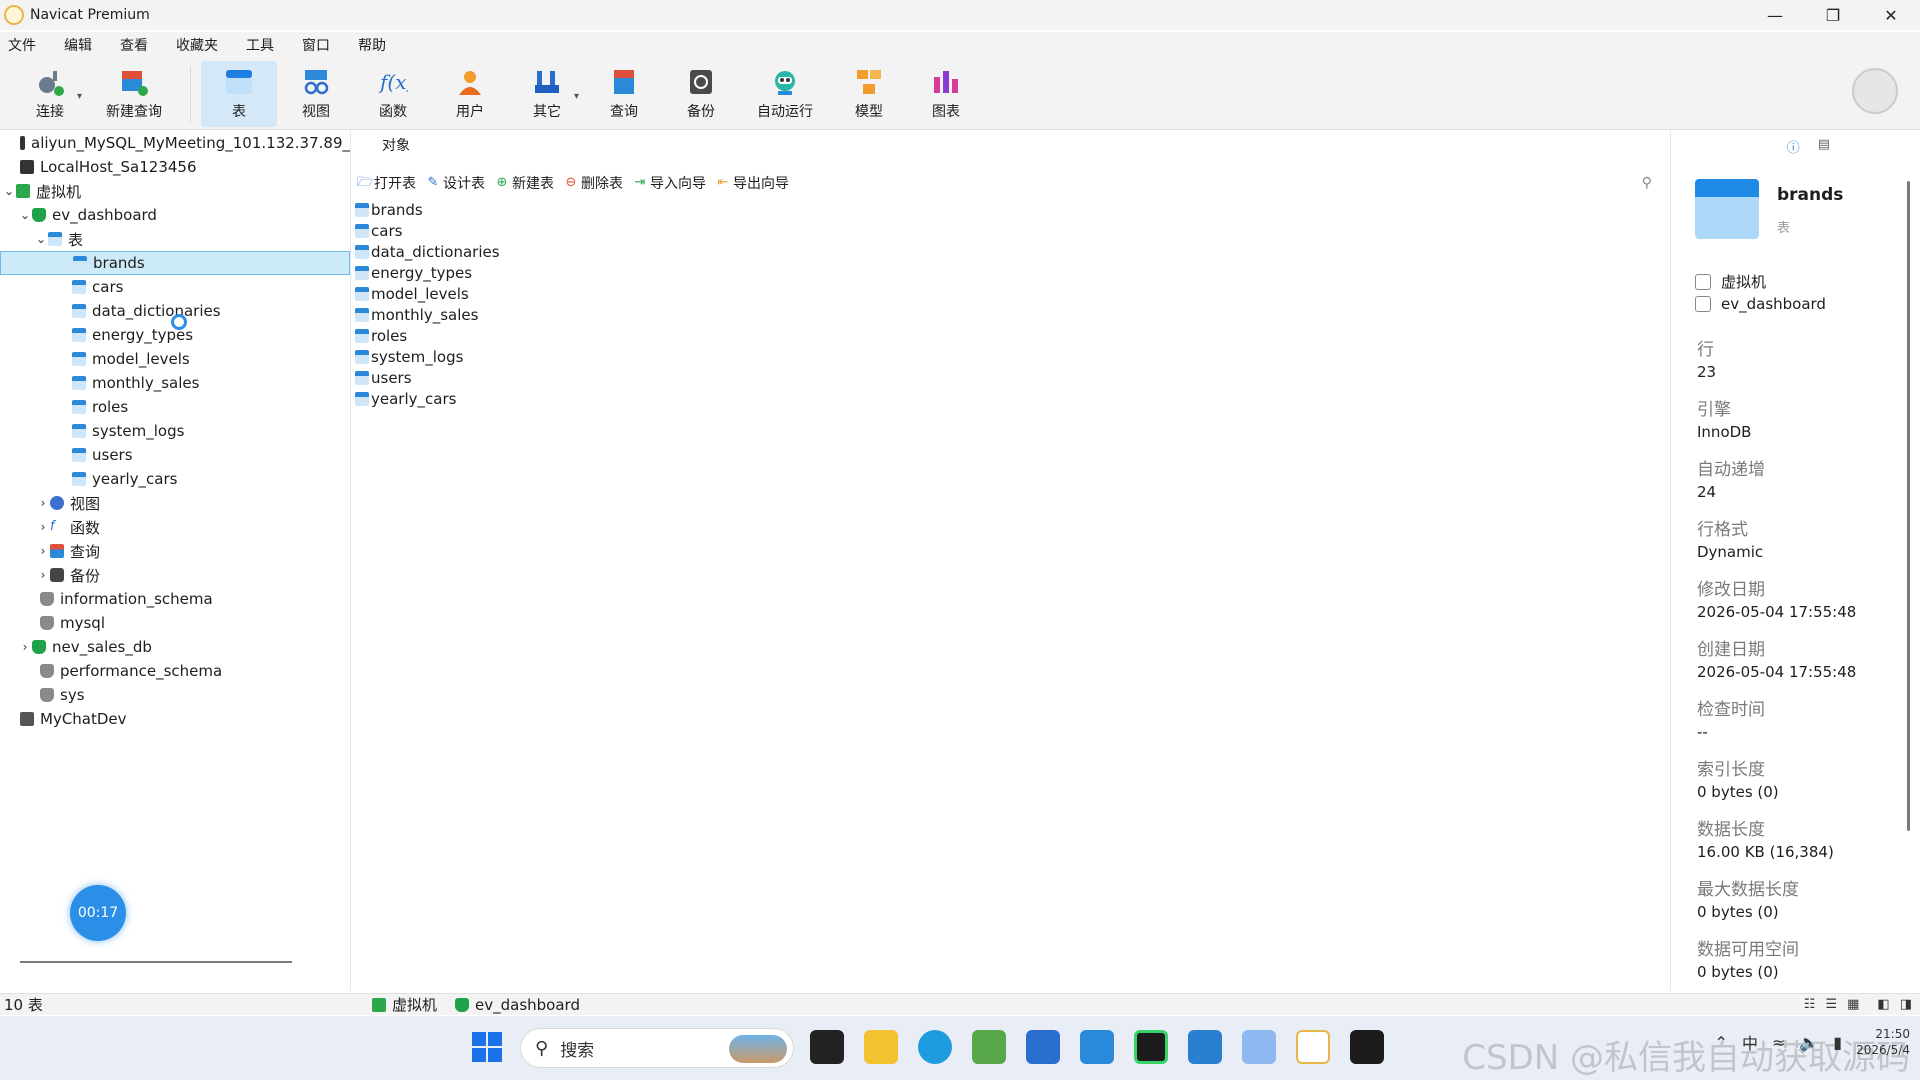 This screenshot has height=1080, width=1920. Describe the element at coordinates (427, 314) in the screenshot. I see `object-item: monthly_sales` at that location.